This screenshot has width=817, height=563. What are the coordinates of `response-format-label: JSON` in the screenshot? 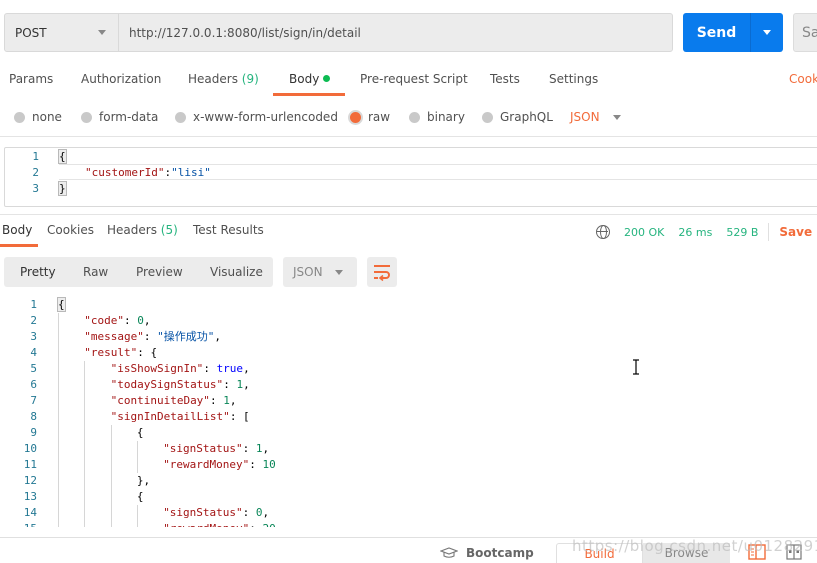 It's located at (308, 272).